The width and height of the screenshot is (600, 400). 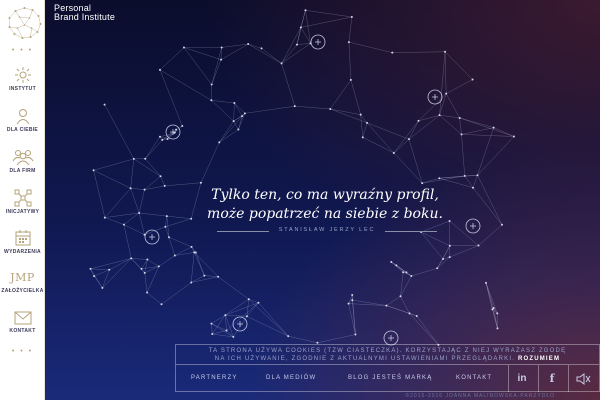 What do you see at coordinates (22, 238) in the screenshot?
I see `calendar-icon` at bounding box center [22, 238].